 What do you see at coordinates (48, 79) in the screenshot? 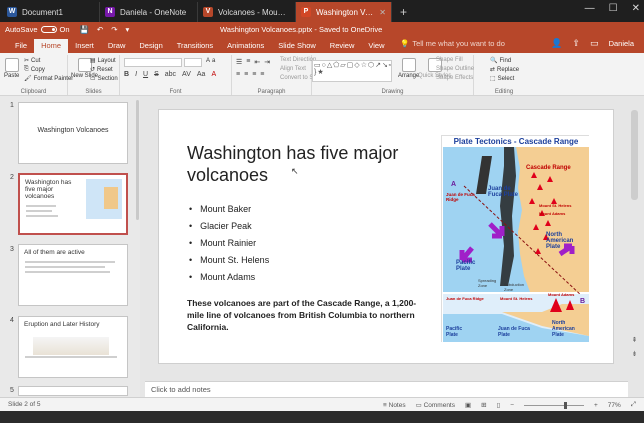
I see `format-painter-button: 🖌 Format Painter` at bounding box center [48, 79].